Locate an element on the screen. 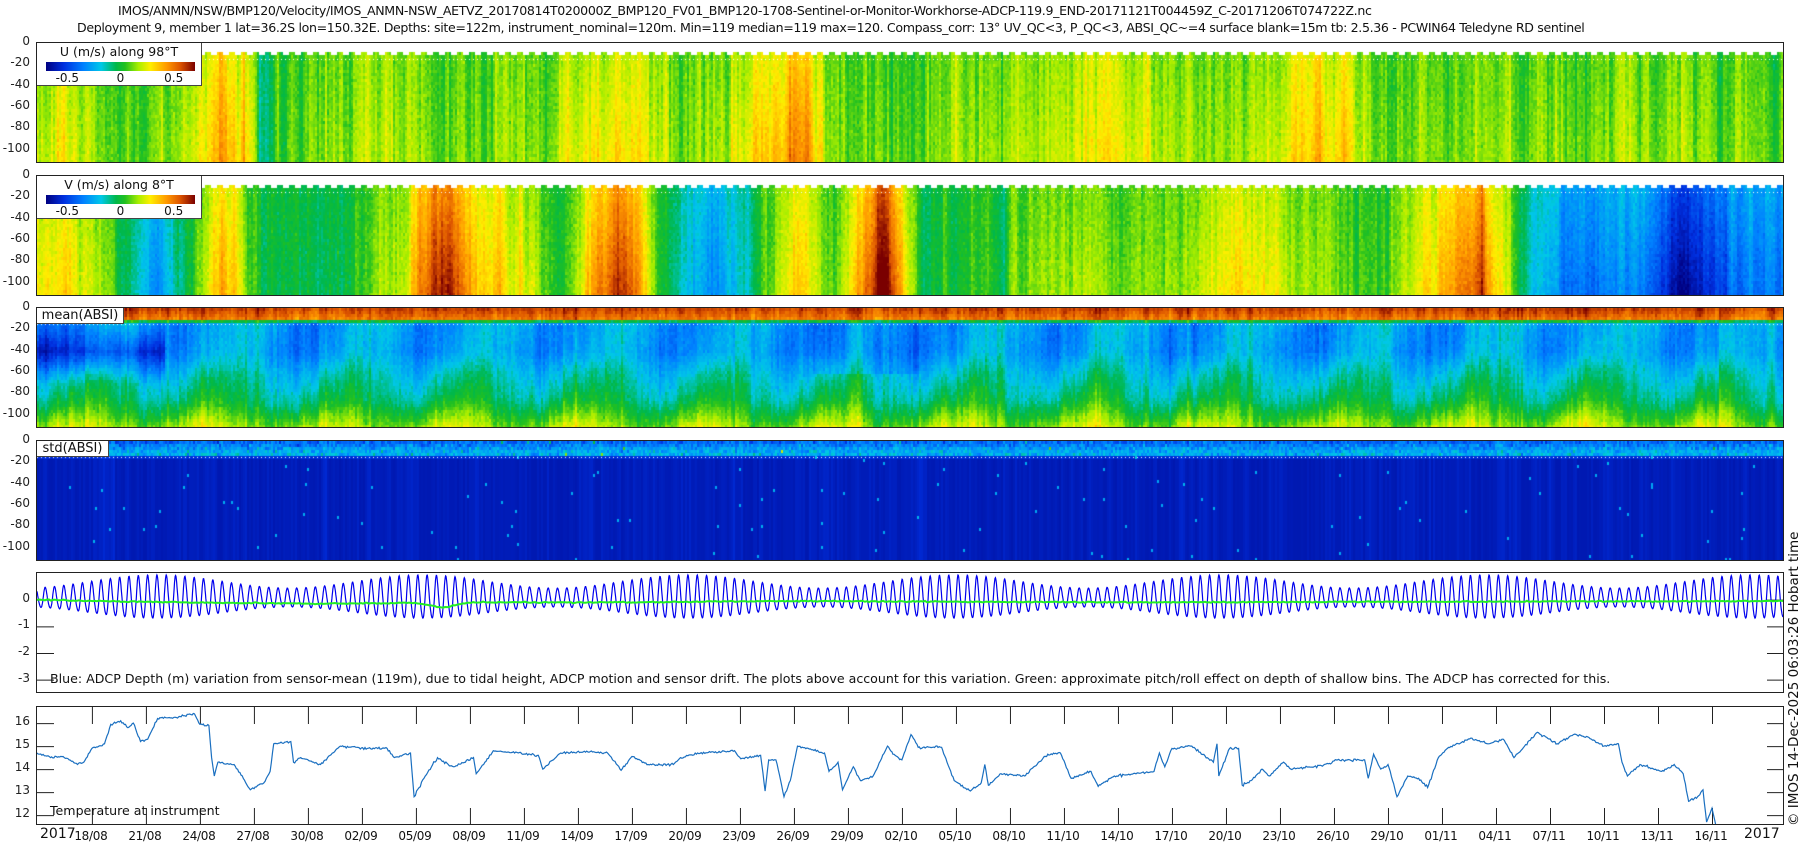 This screenshot has width=1800, height=850. heatmap-std_absi is located at coordinates (910, 500).